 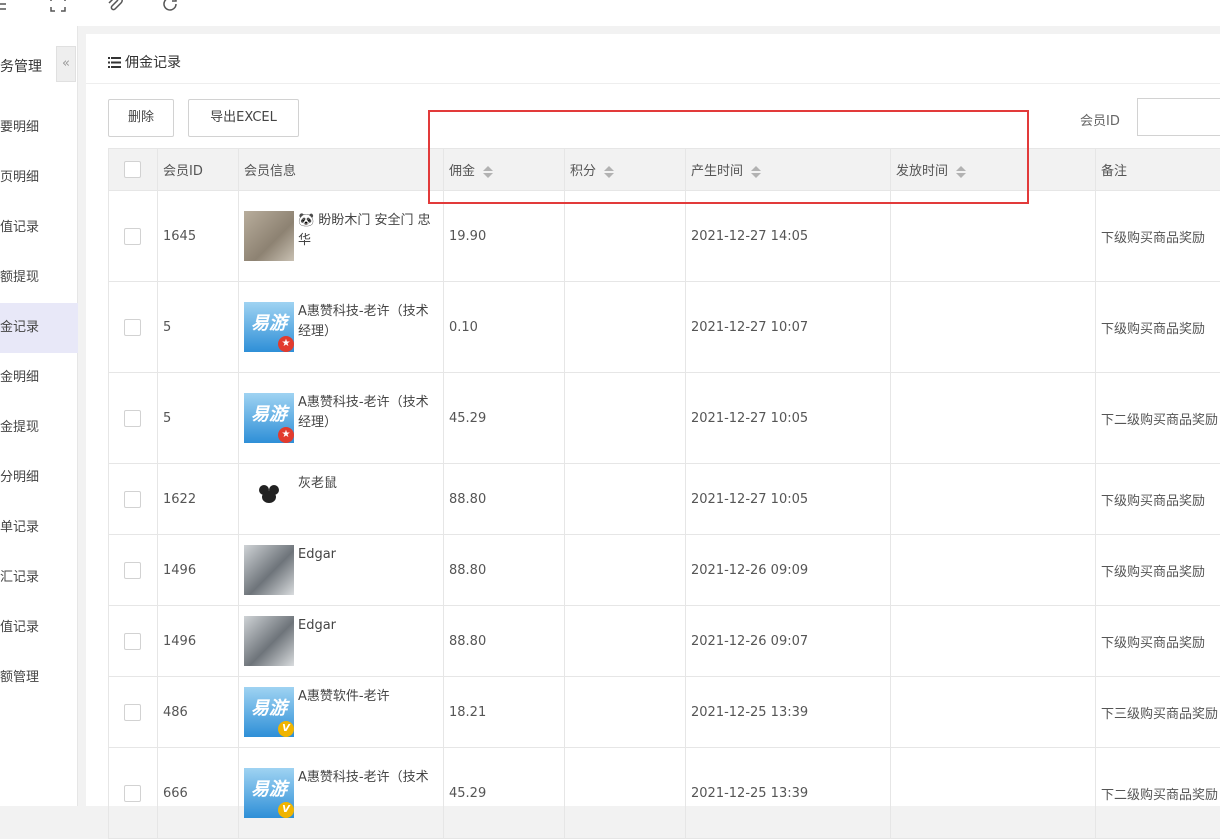 I want to click on sidebar-item: 分明细, so click(x=39, y=478).